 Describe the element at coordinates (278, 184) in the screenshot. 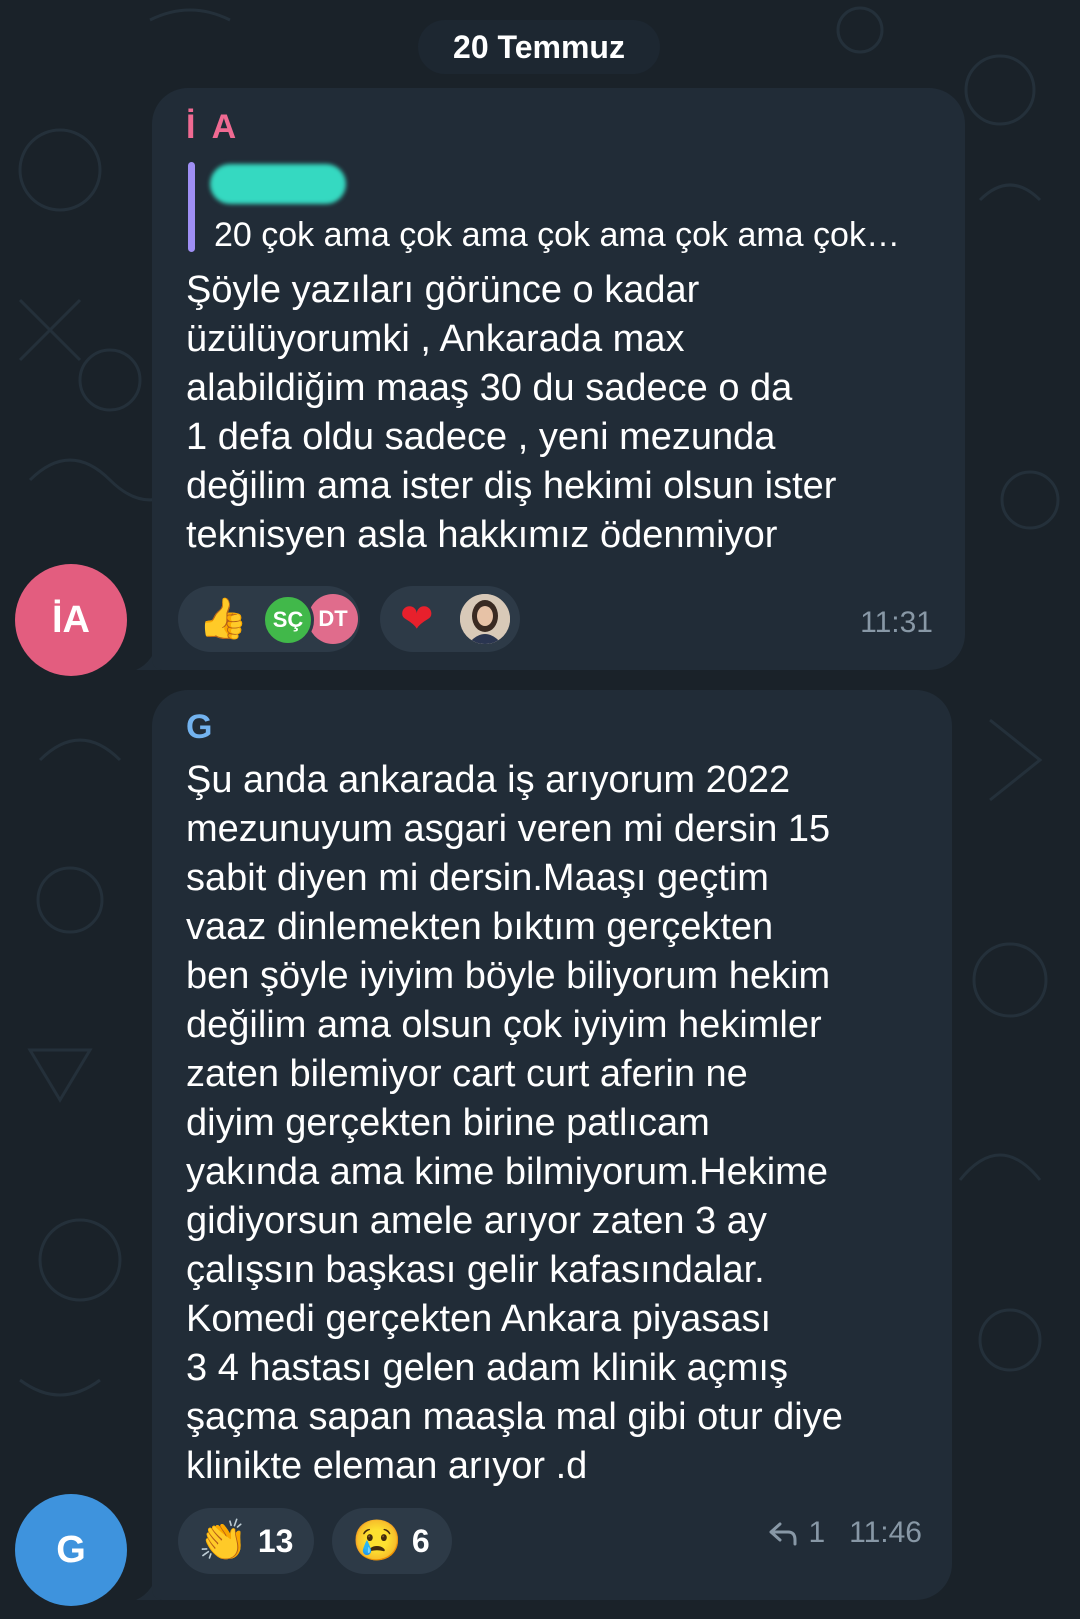

I see `redacted-quote-author` at that location.